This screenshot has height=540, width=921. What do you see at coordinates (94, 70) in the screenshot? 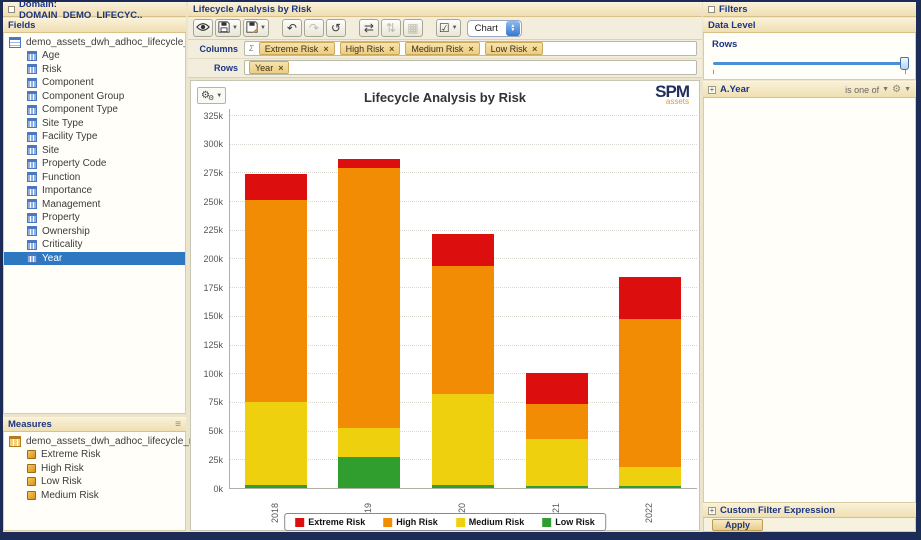
I see `field-item: Risk` at bounding box center [94, 70].